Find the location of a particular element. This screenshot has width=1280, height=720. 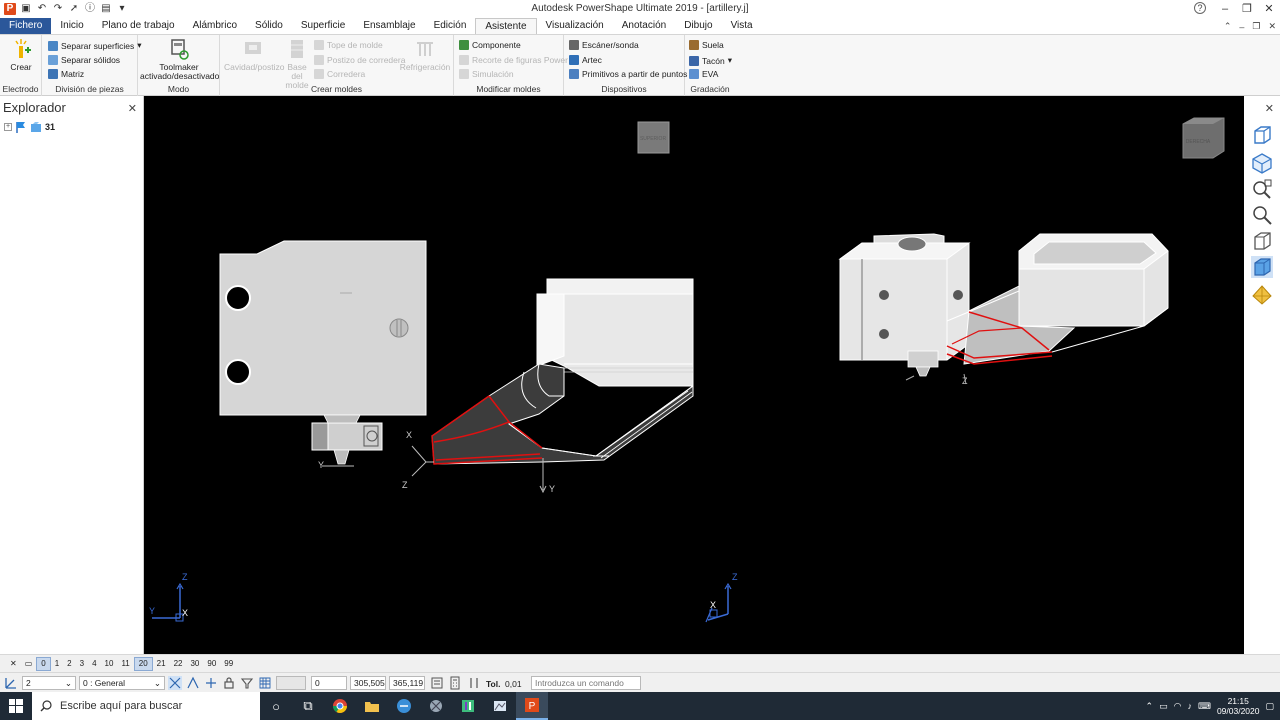

view-toolbar-close-icon: ✕ is located at coordinates (1269, 108).